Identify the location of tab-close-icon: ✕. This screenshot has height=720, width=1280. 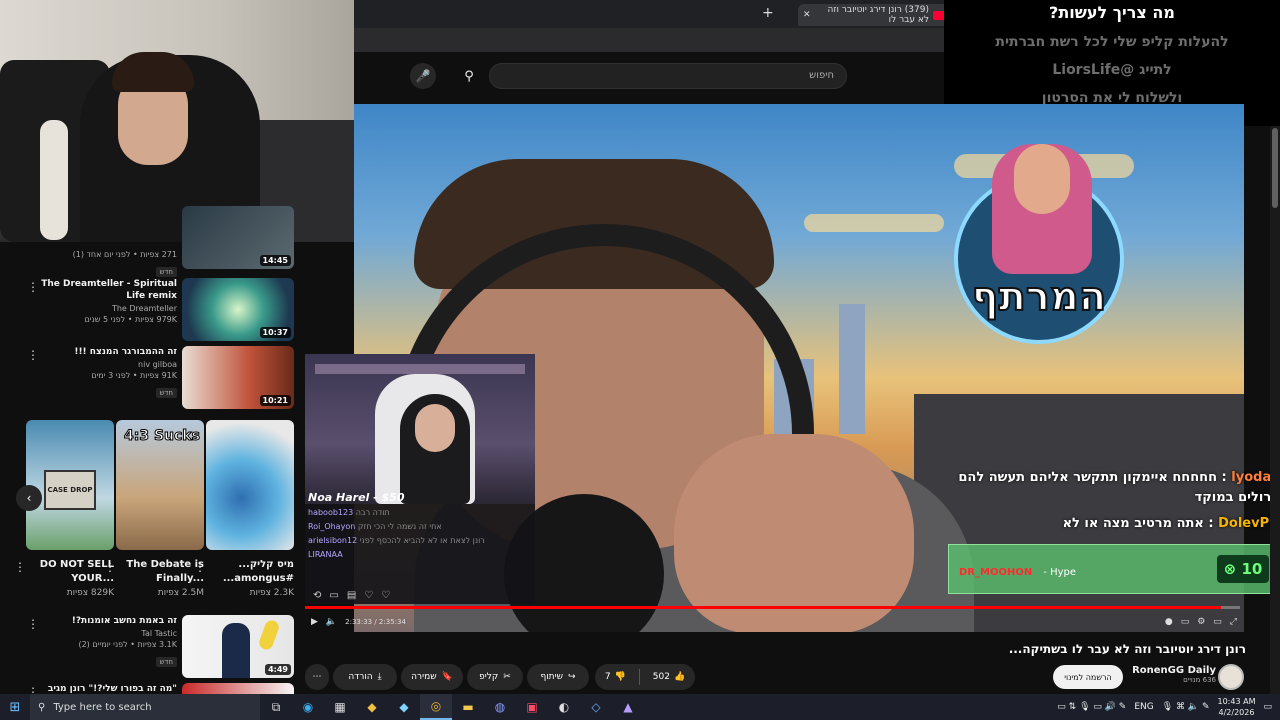
(807, 15).